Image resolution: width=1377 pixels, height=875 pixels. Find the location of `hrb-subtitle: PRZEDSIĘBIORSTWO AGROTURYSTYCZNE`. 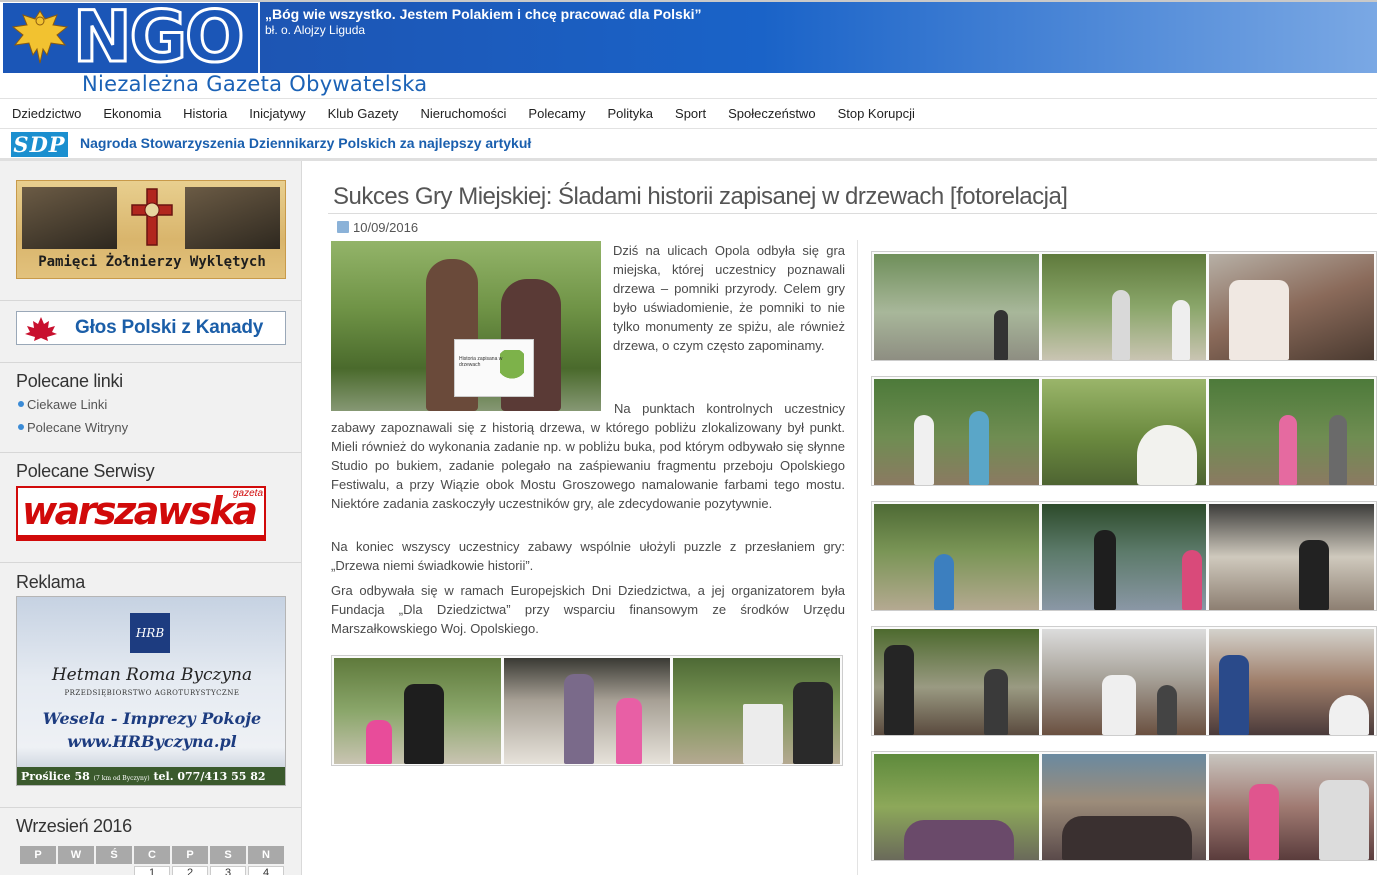

hrb-subtitle: PRZEDSIĘBIORSTWO AGROTURYSTYCZNE is located at coordinates (152, 693).